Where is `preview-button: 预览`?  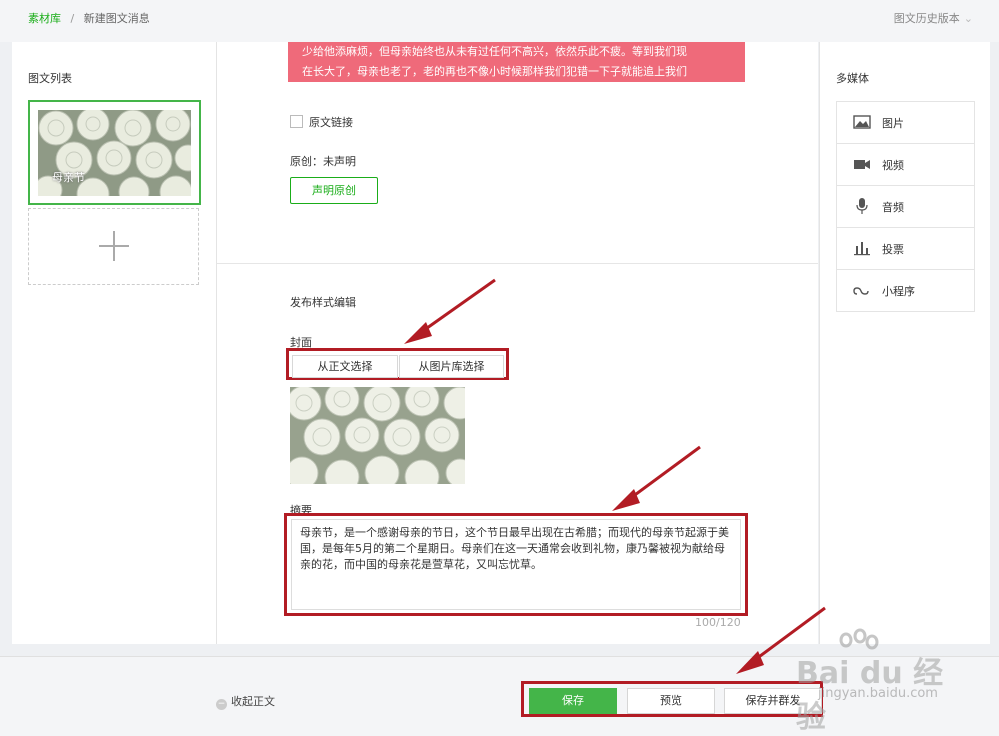 preview-button: 预览 is located at coordinates (671, 701).